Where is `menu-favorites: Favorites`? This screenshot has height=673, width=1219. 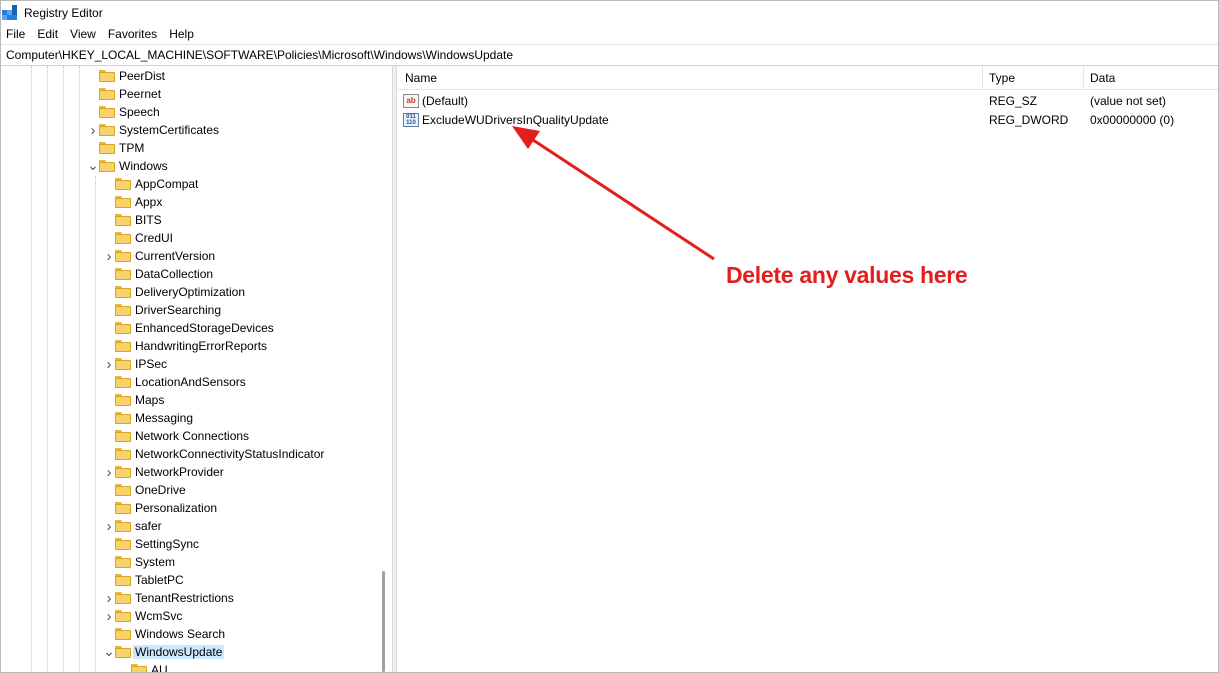 menu-favorites: Favorites is located at coordinates (132, 34).